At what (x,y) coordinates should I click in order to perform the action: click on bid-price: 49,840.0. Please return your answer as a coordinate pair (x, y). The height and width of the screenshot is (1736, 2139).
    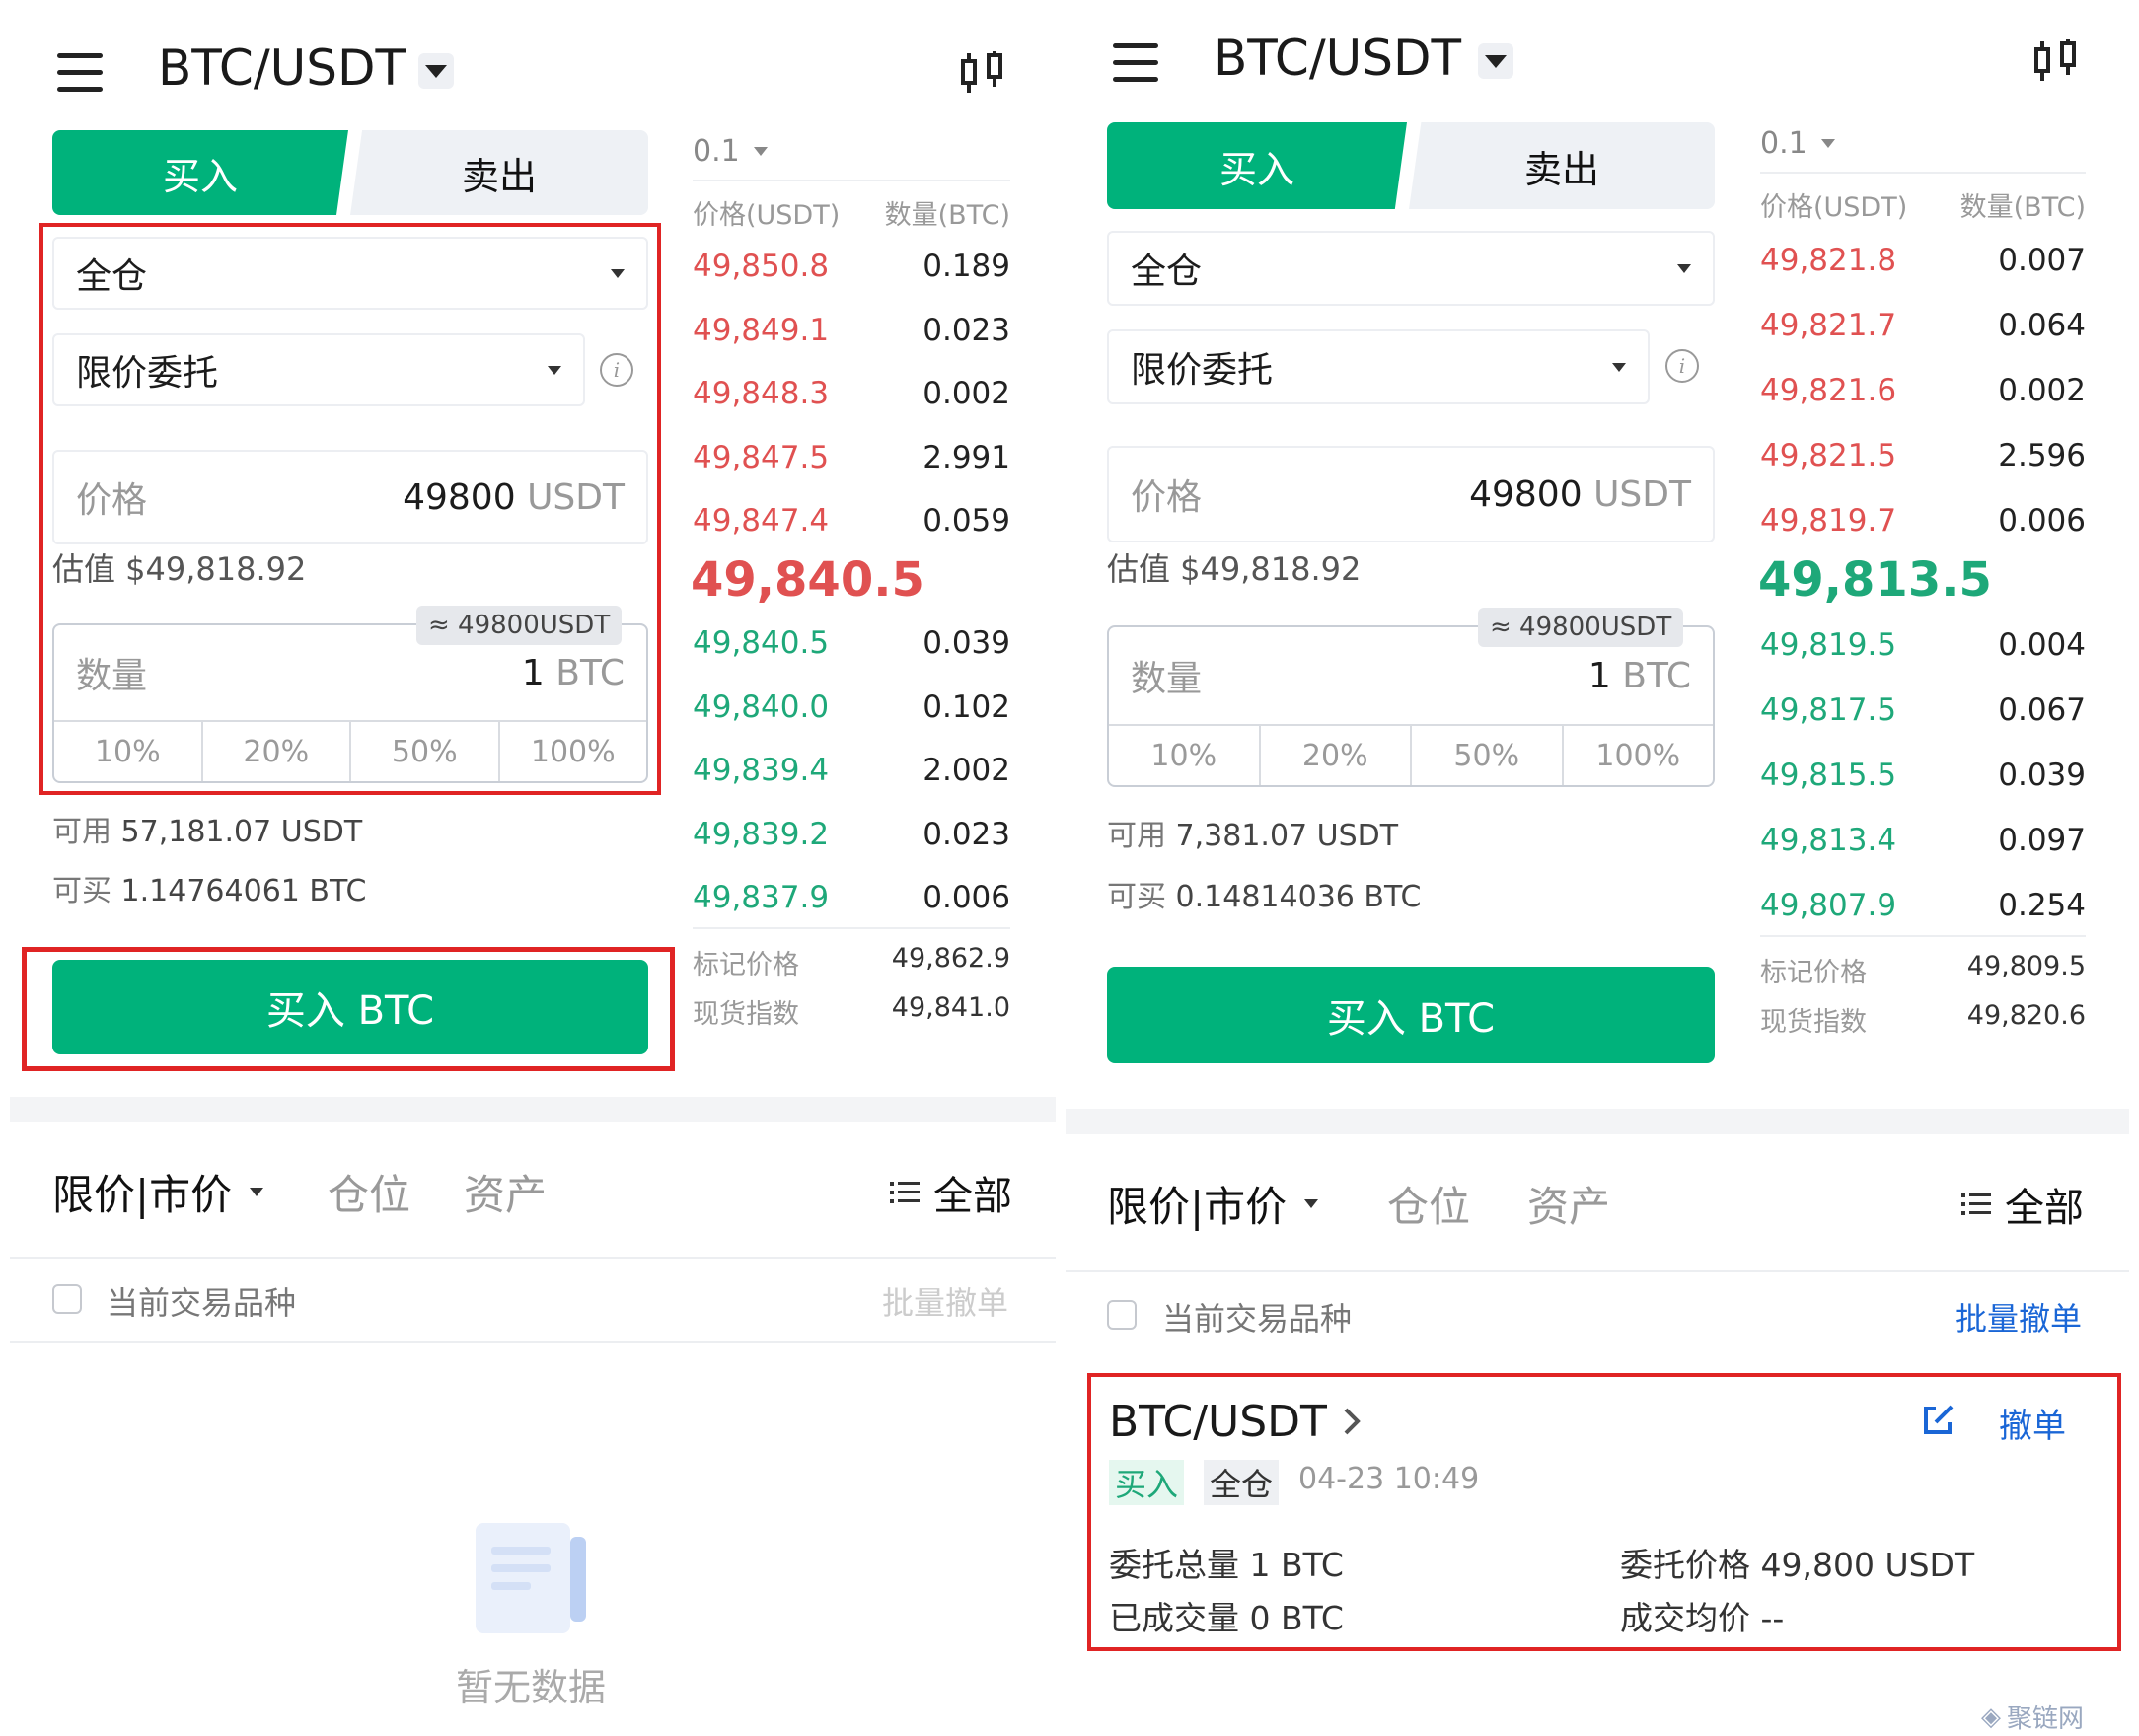
    Looking at the image, I should click on (761, 707).